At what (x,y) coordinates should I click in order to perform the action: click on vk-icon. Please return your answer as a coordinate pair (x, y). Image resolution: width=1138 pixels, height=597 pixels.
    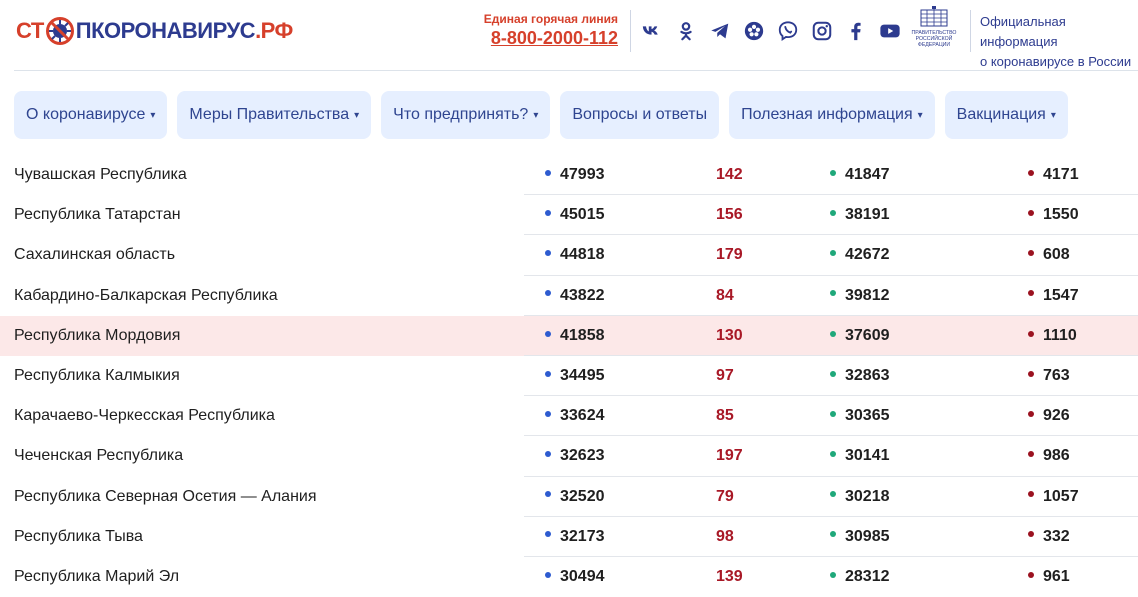
    Looking at the image, I should click on (652, 31).